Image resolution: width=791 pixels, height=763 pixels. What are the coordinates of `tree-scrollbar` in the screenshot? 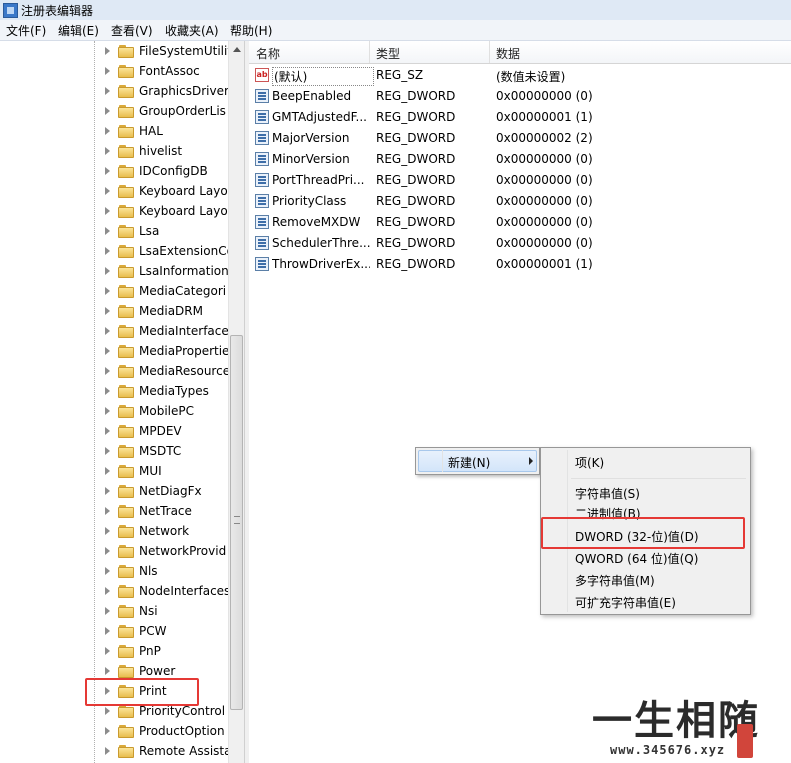 It's located at (236, 402).